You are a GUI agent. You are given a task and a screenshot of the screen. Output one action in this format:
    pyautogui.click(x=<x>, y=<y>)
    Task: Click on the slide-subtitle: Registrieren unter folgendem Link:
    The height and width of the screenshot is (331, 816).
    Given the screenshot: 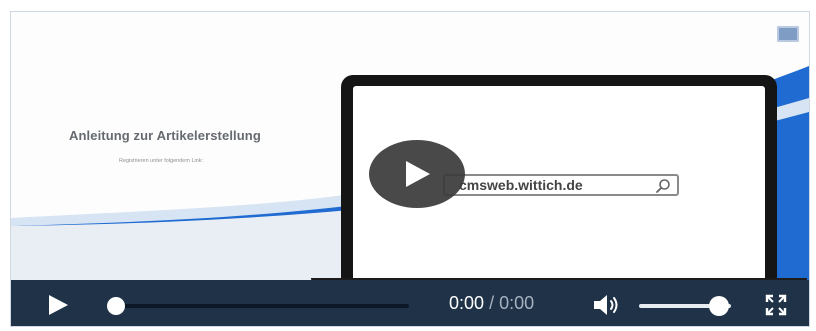 What is the action you would take?
    pyautogui.click(x=161, y=161)
    